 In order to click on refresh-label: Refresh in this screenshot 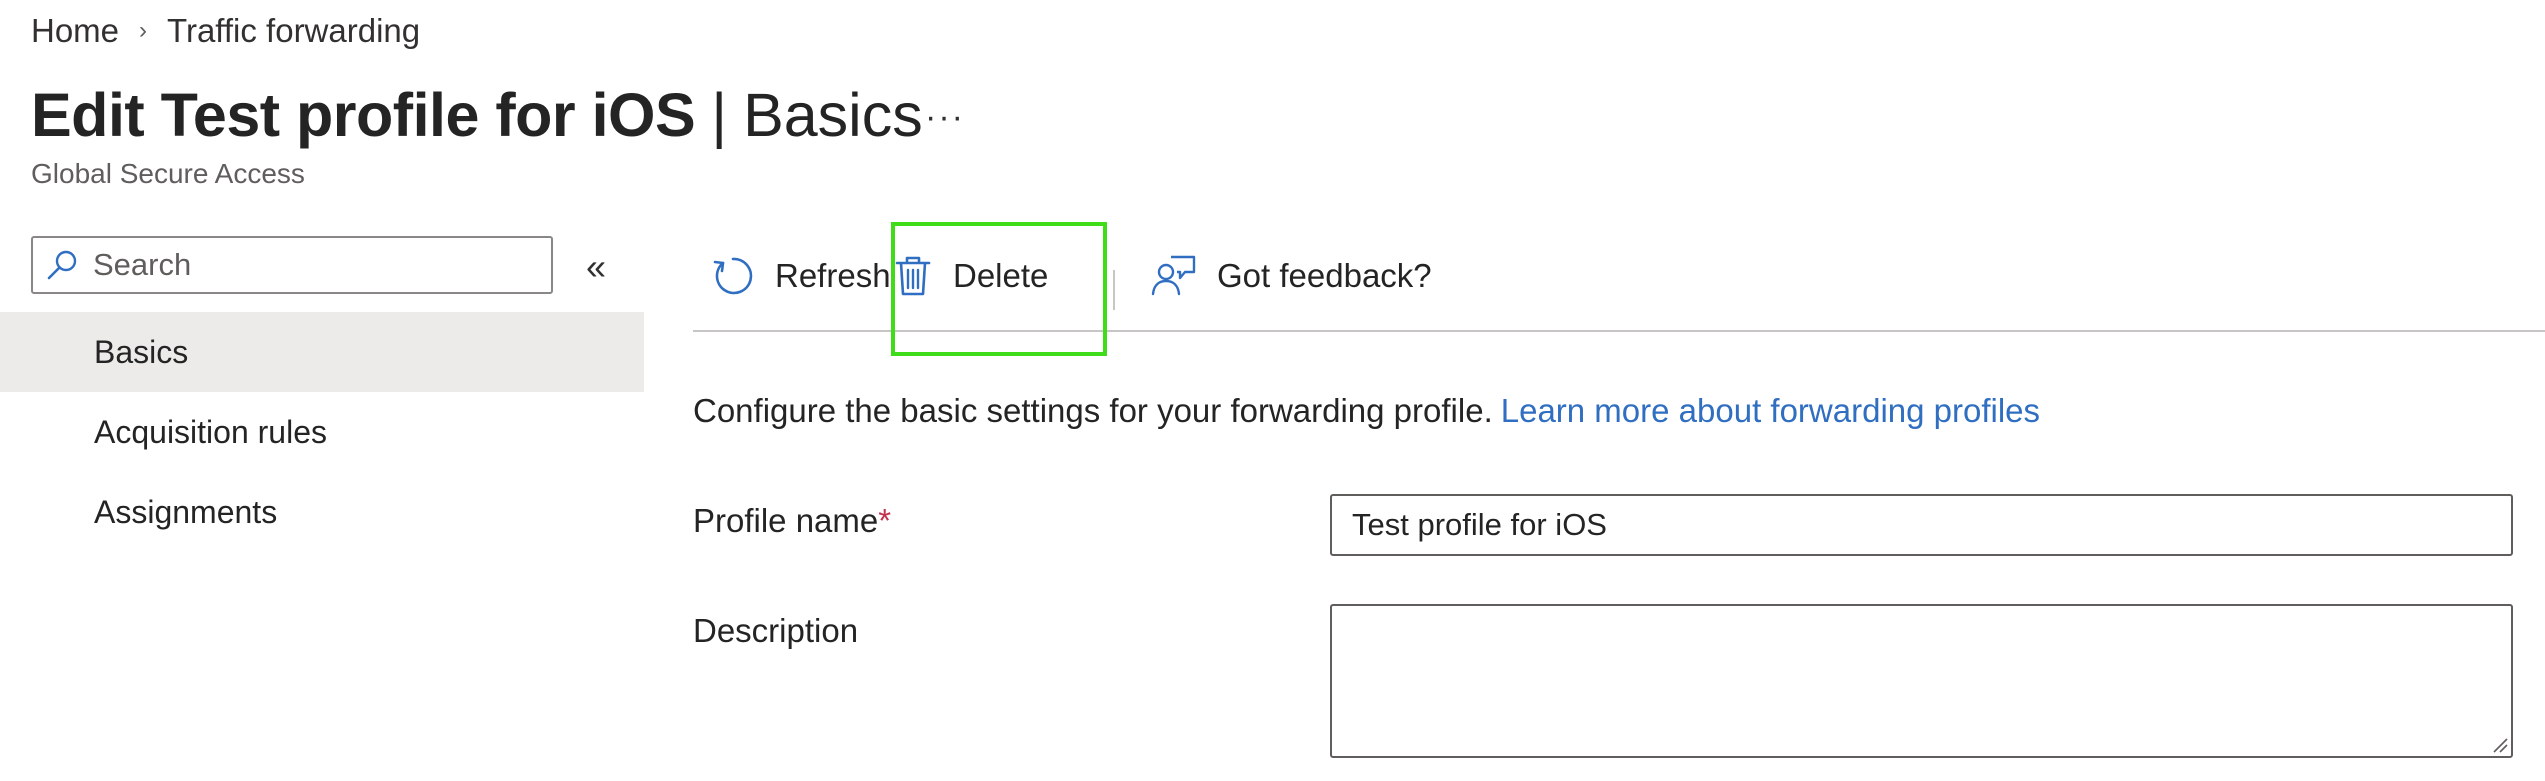, I will do `click(833, 275)`.